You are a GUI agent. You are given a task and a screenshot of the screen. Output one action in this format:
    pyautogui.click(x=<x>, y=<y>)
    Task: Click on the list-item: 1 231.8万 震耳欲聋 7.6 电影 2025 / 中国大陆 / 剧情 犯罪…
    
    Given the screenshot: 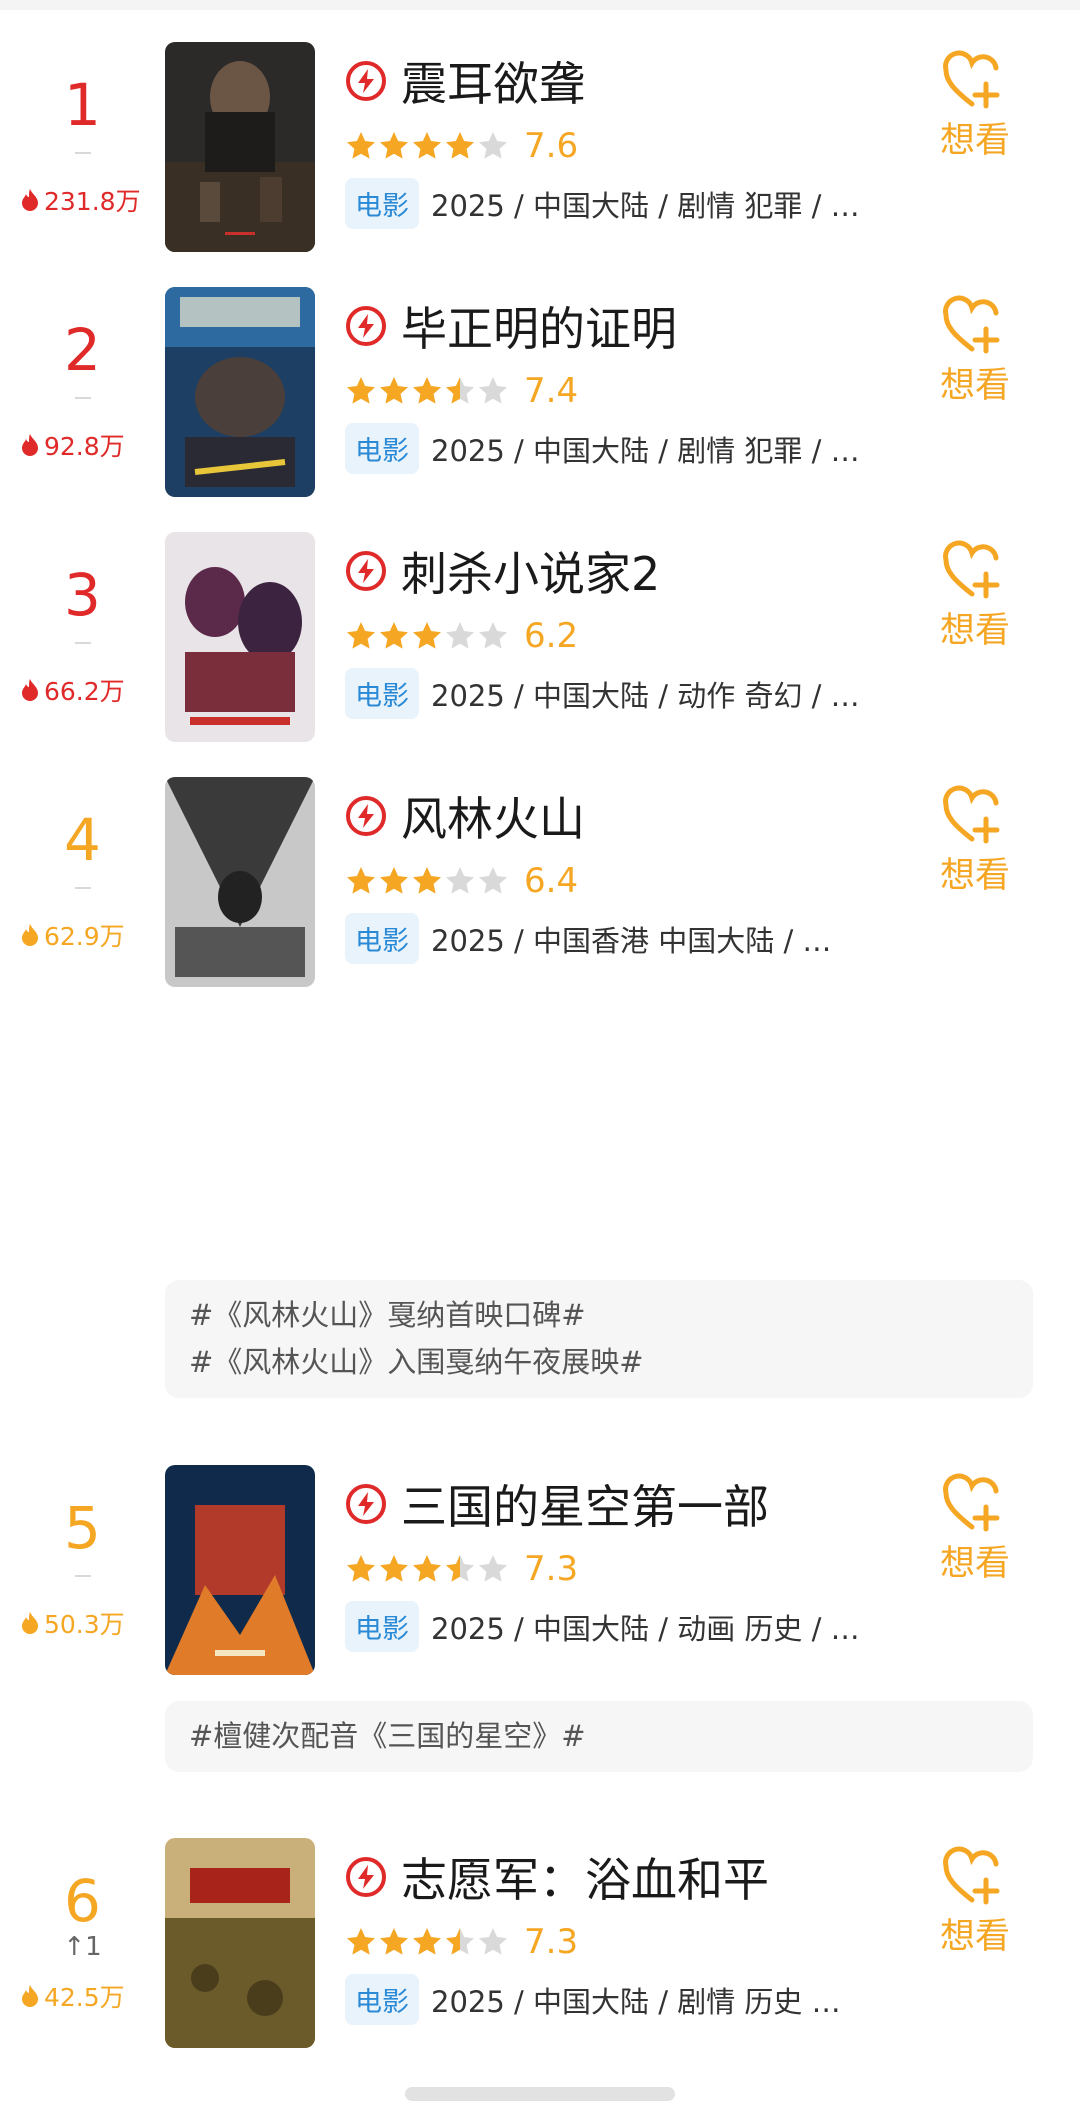 What is the action you would take?
    pyautogui.click(x=540, y=152)
    